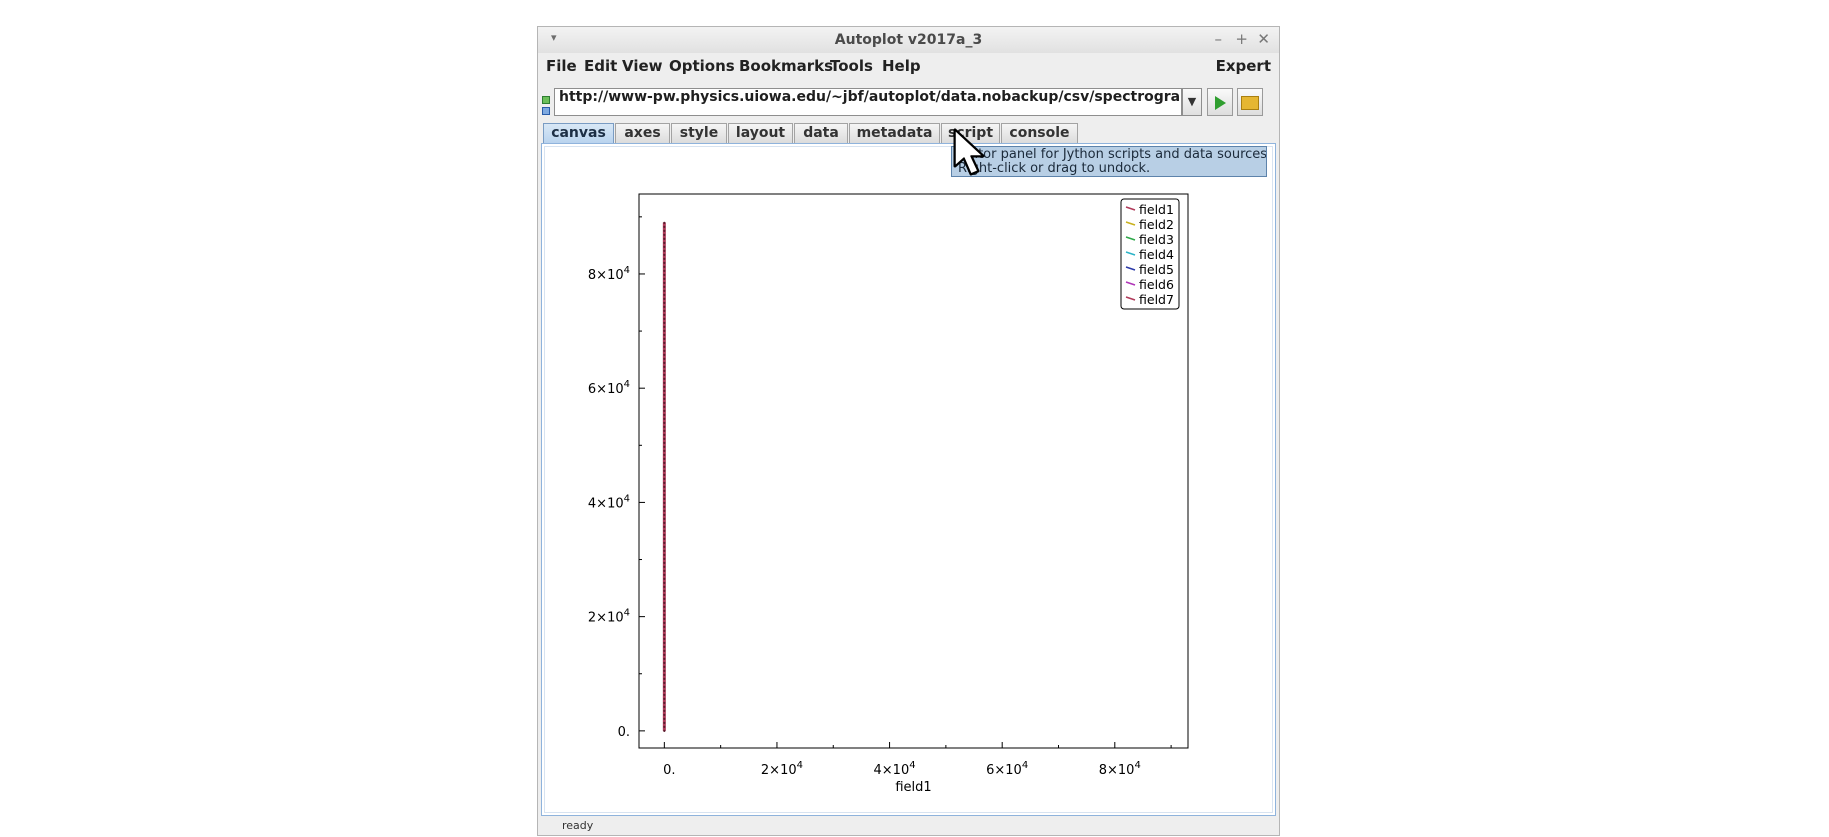 The width and height of the screenshot is (1829, 837). Describe the element at coordinates (1156, 299) in the screenshot. I see `legend-label: field7` at that location.